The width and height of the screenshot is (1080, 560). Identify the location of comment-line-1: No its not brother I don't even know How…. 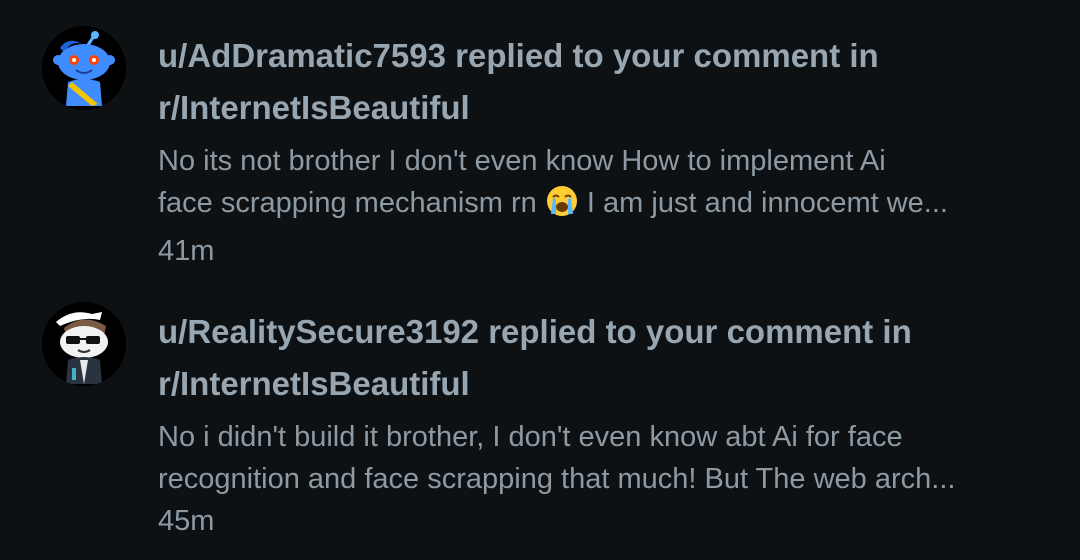
(522, 161).